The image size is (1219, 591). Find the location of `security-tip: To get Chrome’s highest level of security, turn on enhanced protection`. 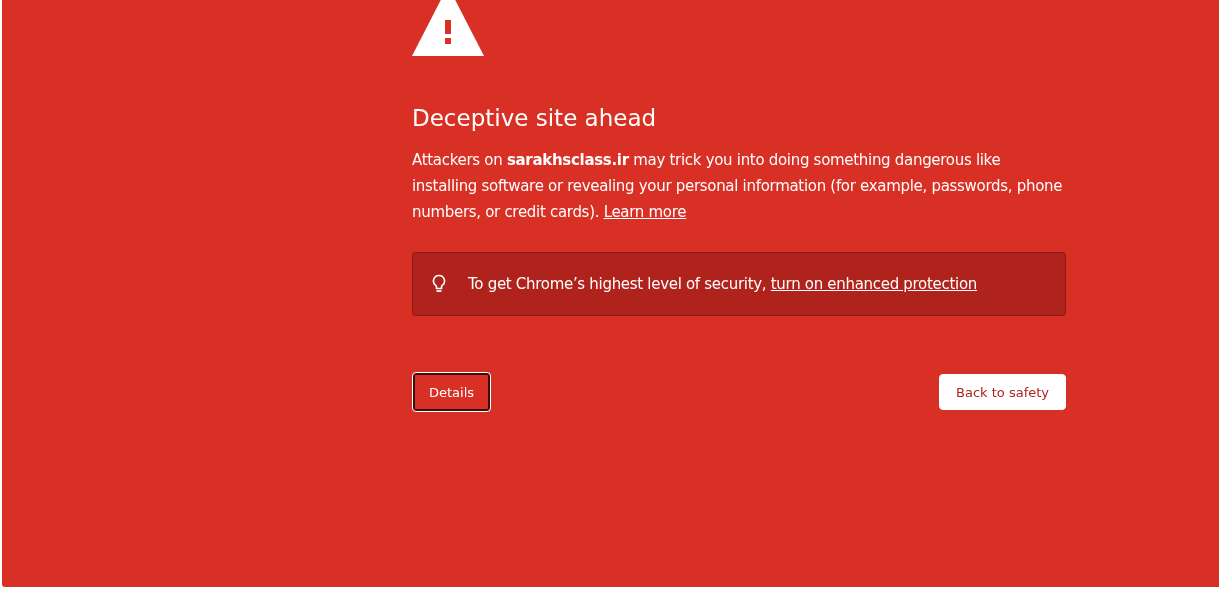

security-tip: To get Chrome’s highest level of security, turn on enhanced protection is located at coordinates (722, 284).